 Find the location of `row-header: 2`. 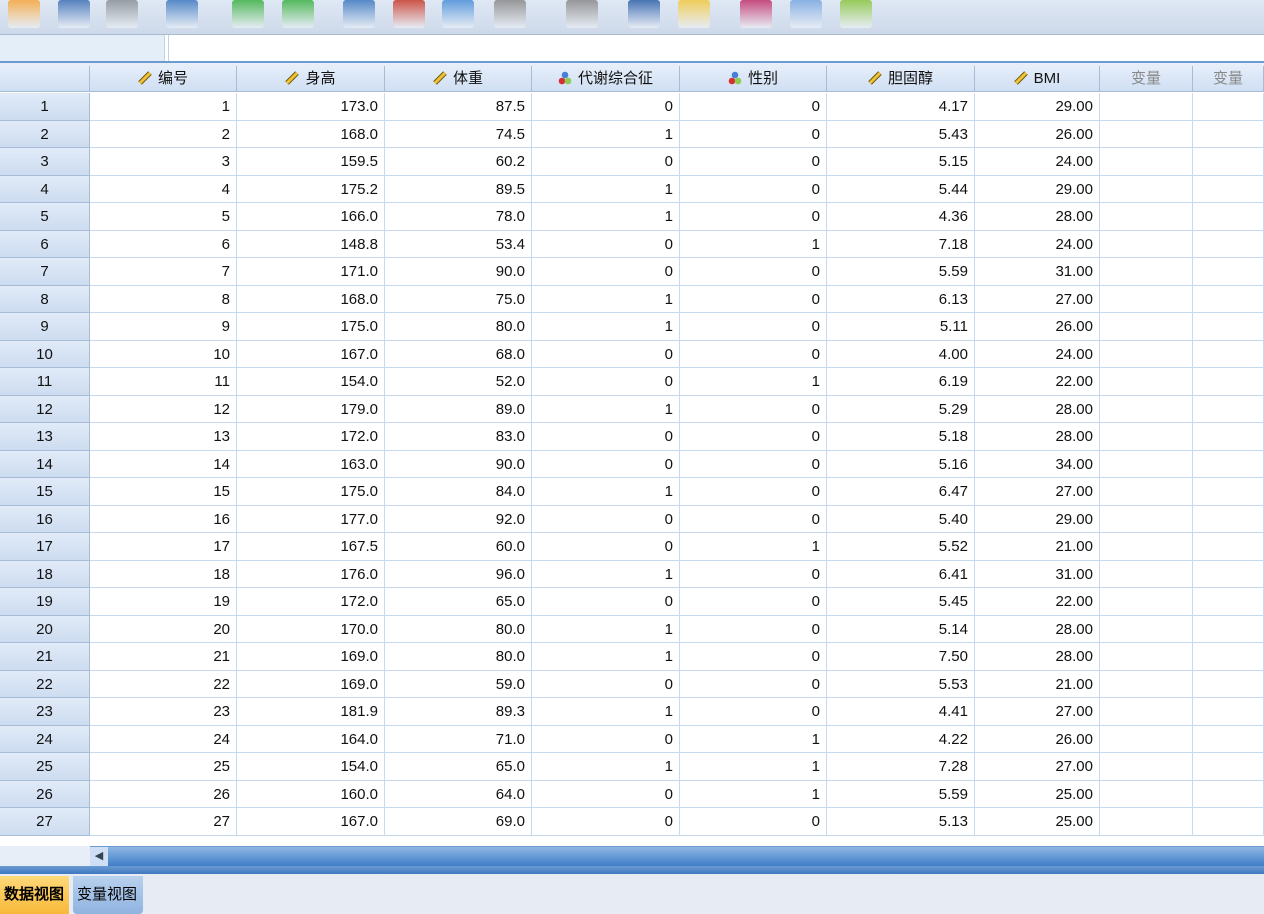

row-header: 2 is located at coordinates (45, 134).